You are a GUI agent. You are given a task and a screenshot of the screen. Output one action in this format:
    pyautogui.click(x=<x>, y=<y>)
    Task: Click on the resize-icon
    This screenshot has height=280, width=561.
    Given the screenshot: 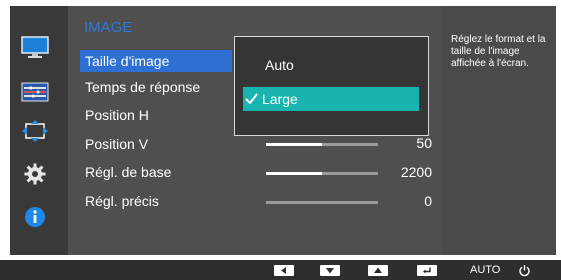 What is the action you would take?
    pyautogui.click(x=35, y=131)
    